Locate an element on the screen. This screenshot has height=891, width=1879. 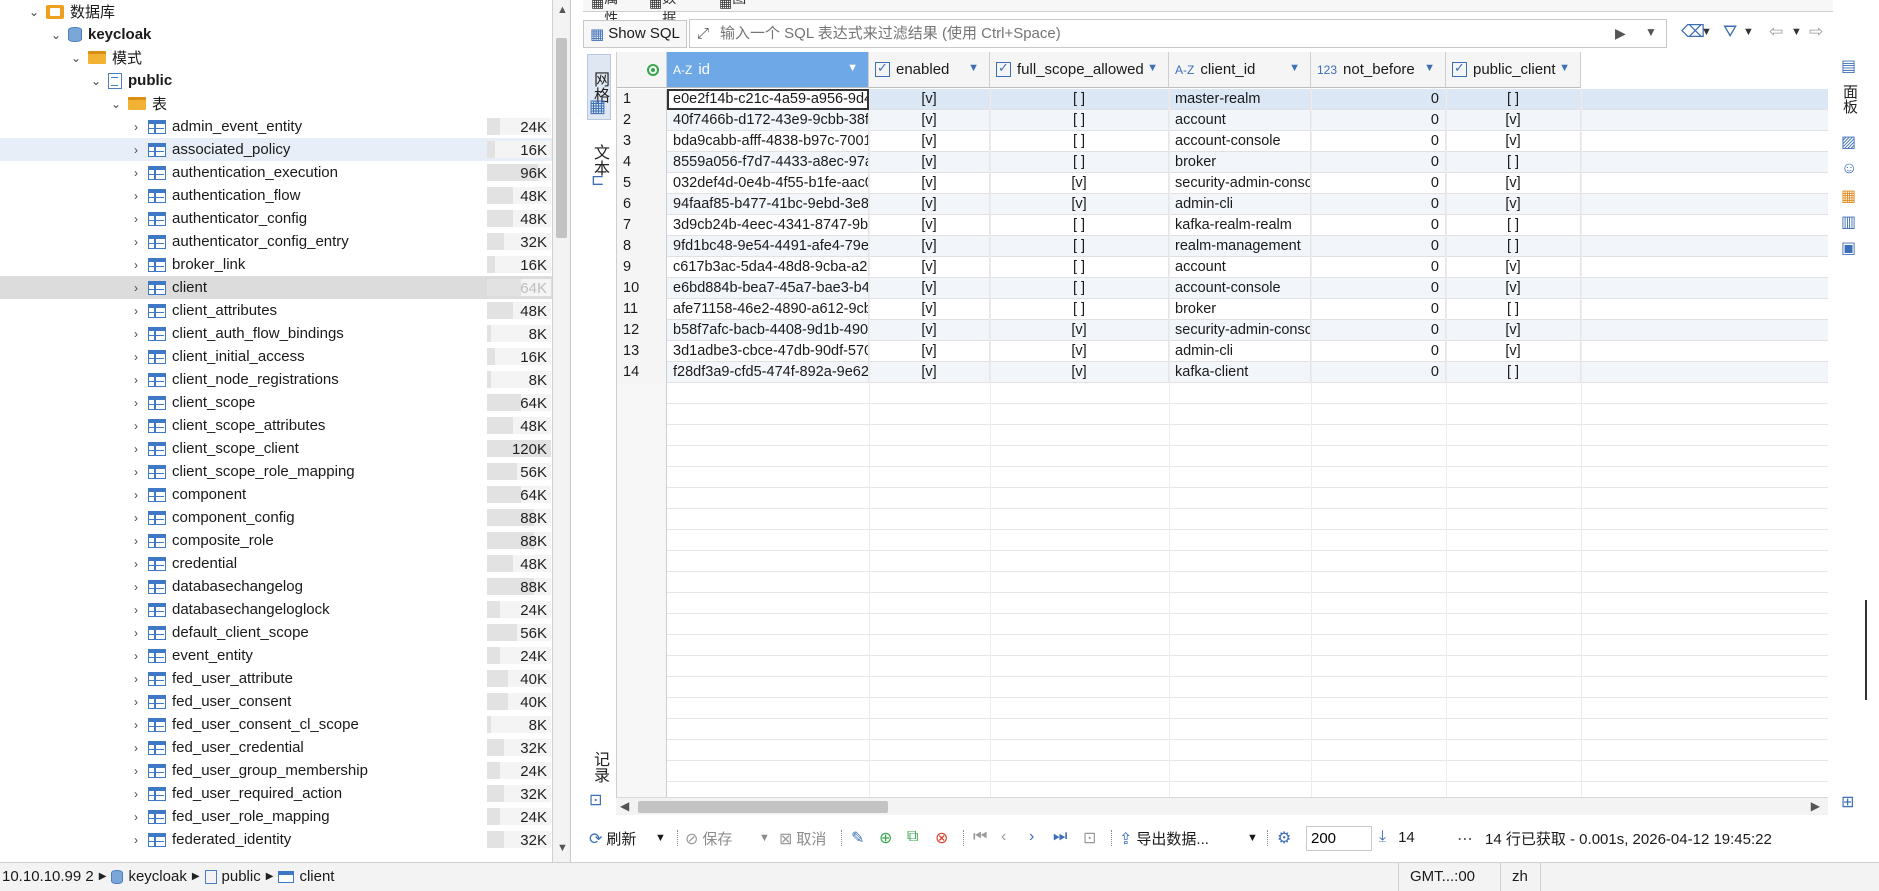
grid-cell-client-id: kafka-realm-realm is located at coordinates (1240, 225).